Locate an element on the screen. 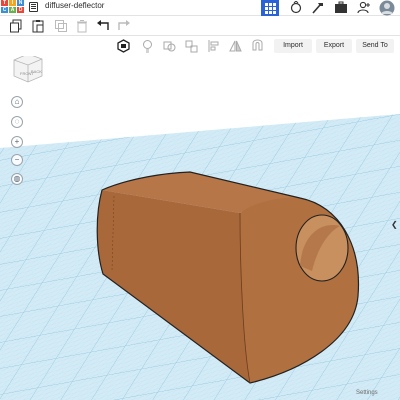  export-button: Export is located at coordinates (334, 46).